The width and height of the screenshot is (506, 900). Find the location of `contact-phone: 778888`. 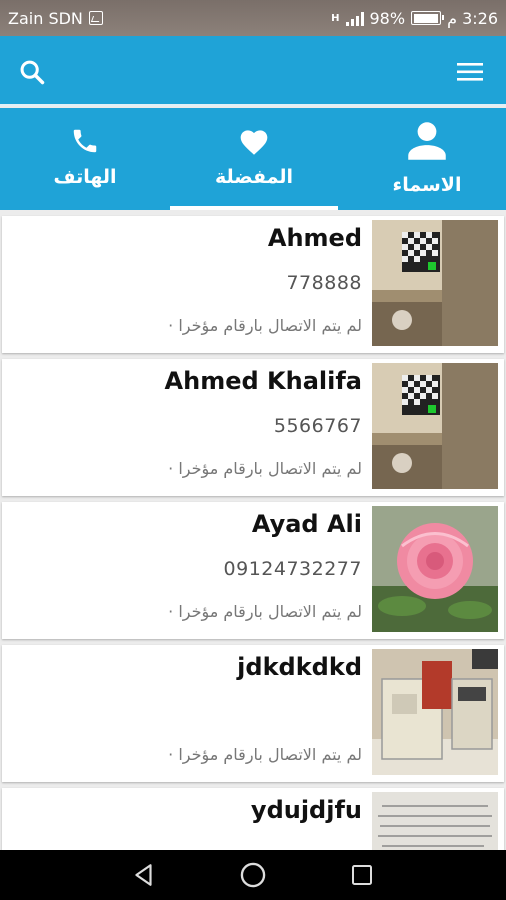

contact-phone: 778888 is located at coordinates (324, 283).